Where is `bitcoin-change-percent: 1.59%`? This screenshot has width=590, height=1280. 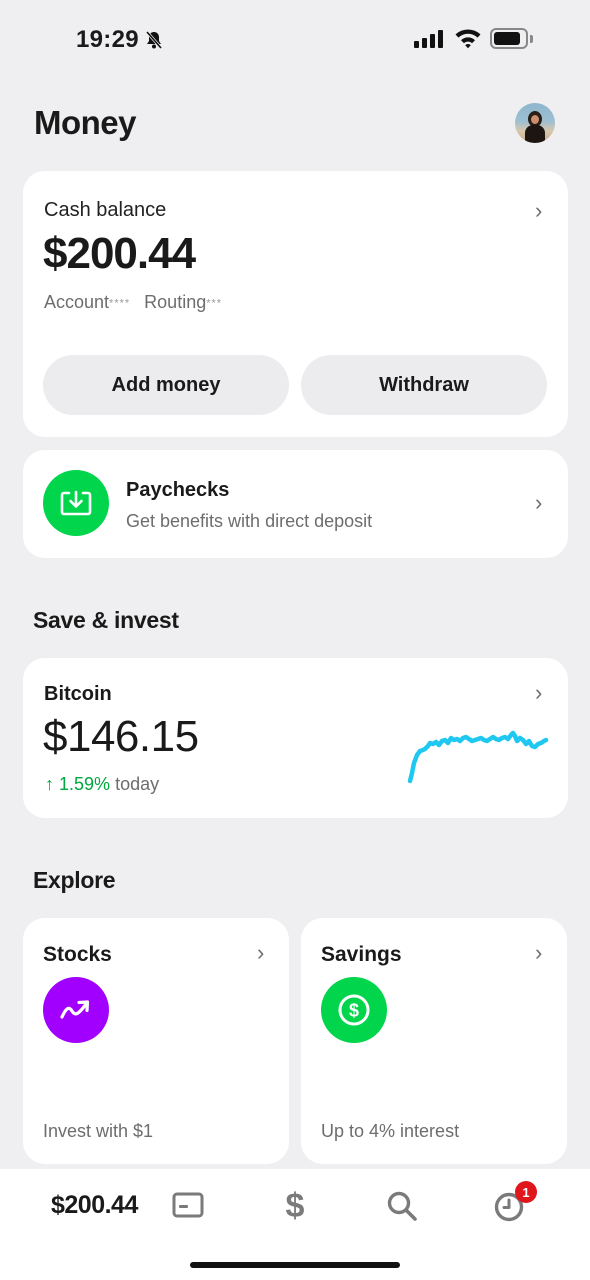
bitcoin-change-percent: 1.59% is located at coordinates (85, 784).